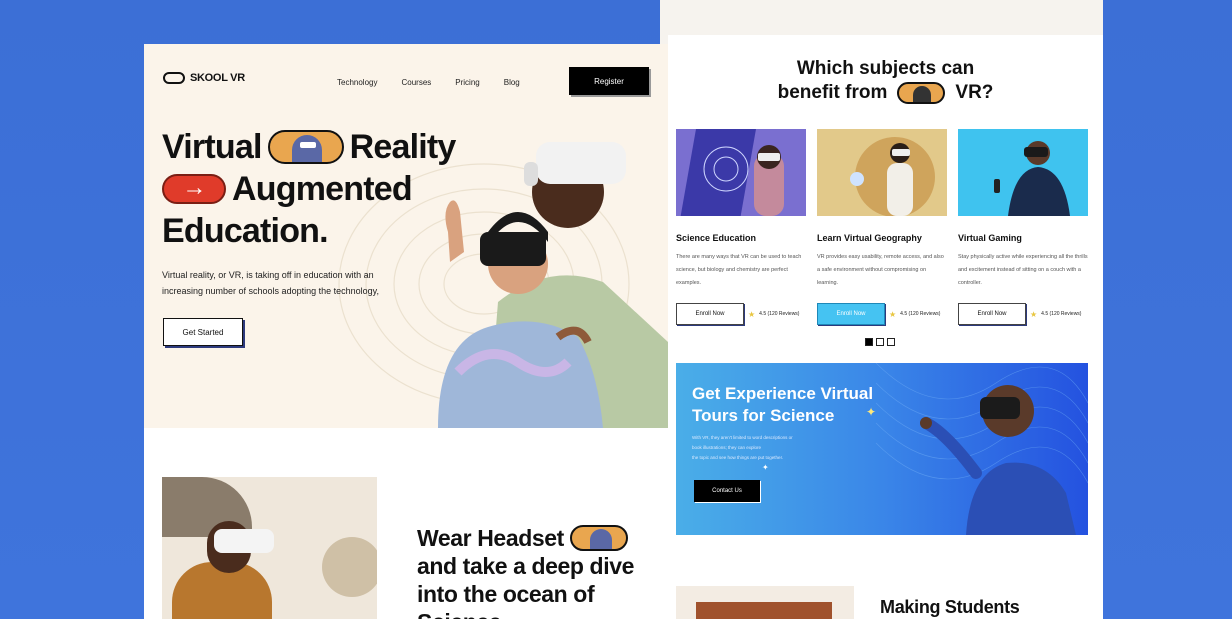 The height and width of the screenshot is (619, 1232). I want to click on making-students-title: Making Students, so click(950, 607).